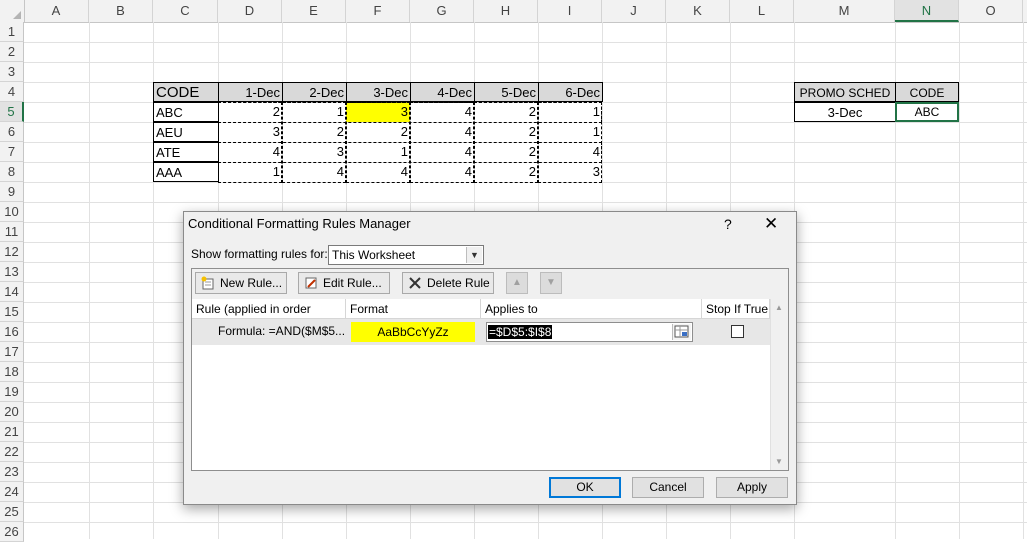  Describe the element at coordinates (12, 472) in the screenshot. I see `row-header-23: 23` at that location.